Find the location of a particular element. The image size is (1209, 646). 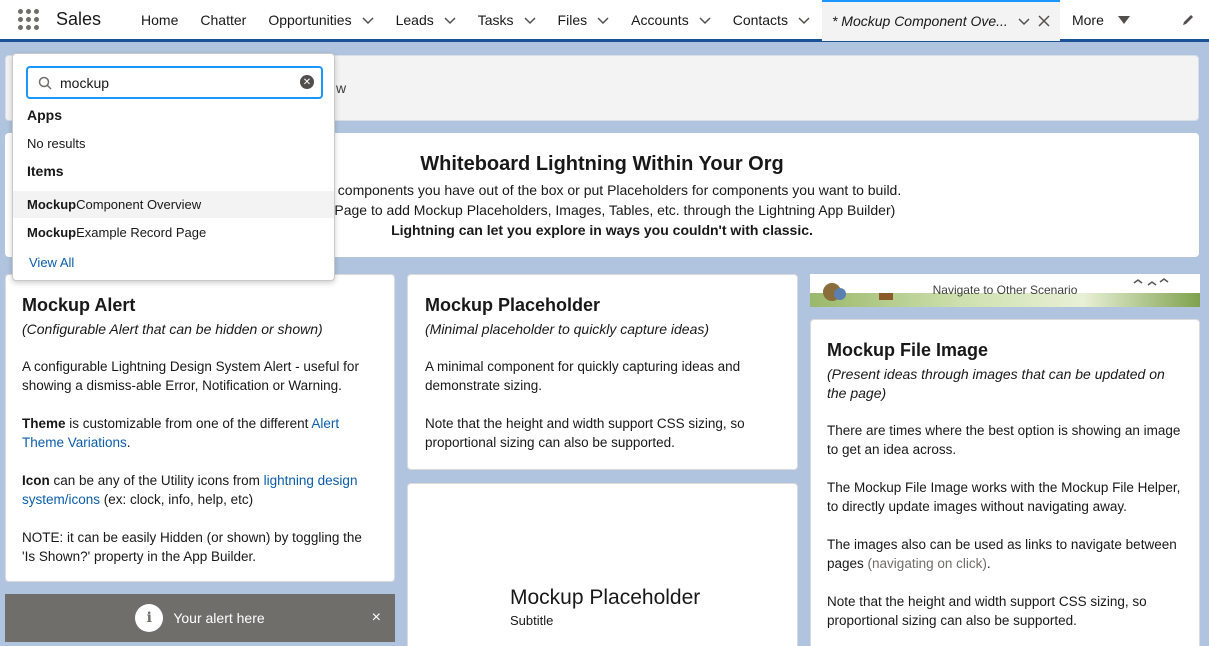

nav-more-menu: More is located at coordinates (1101, 20).